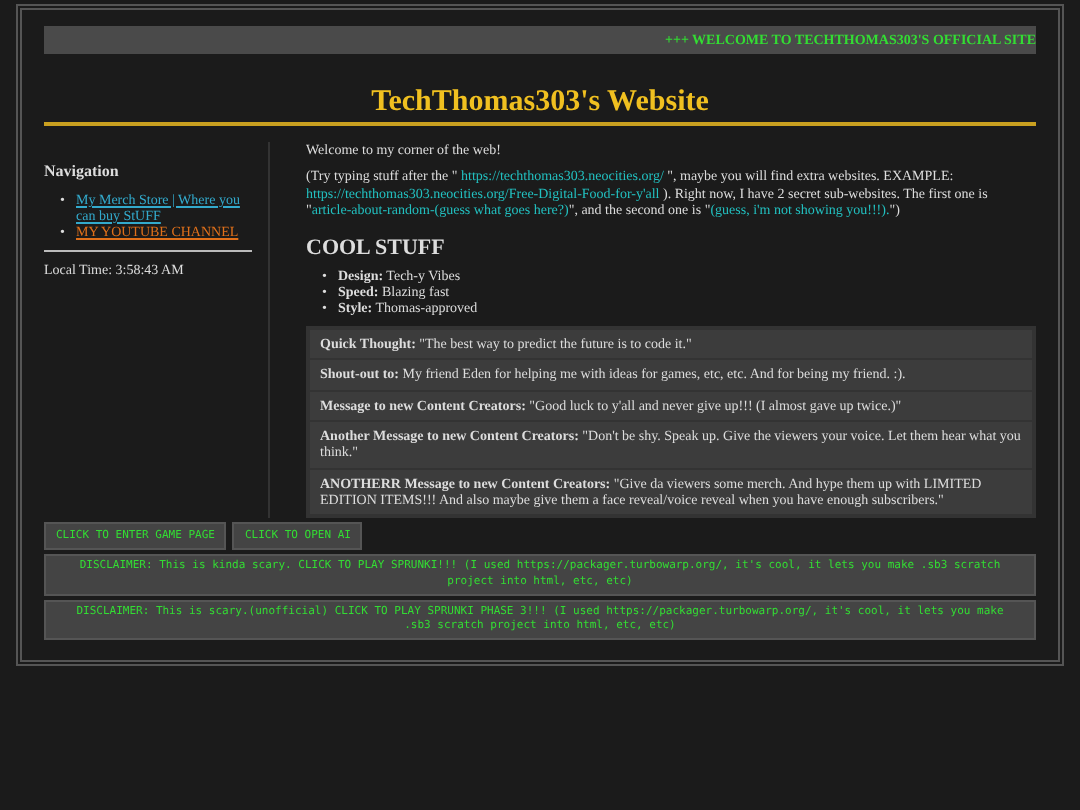 The width and height of the screenshot is (1080, 810). What do you see at coordinates (540, 106) in the screenshot?
I see `site-title: TechThomas303's Website` at bounding box center [540, 106].